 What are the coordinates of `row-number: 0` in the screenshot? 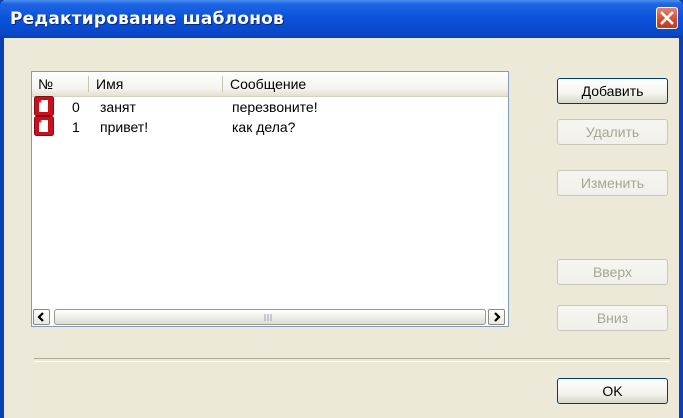 It's located at (76, 107).